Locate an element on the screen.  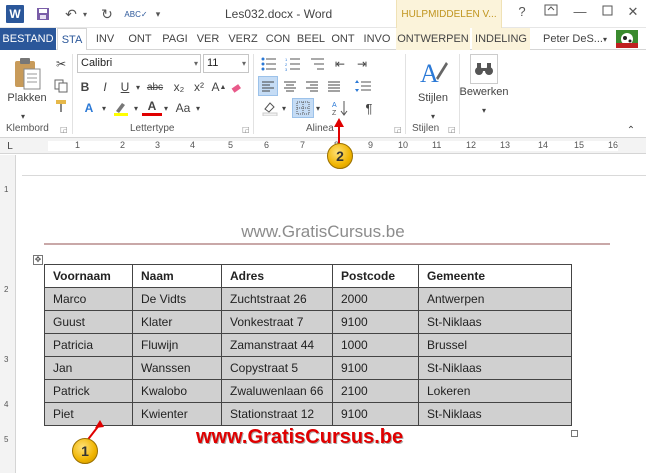
underline-dropdown-icon: ▾ is located at coordinates (138, 87).